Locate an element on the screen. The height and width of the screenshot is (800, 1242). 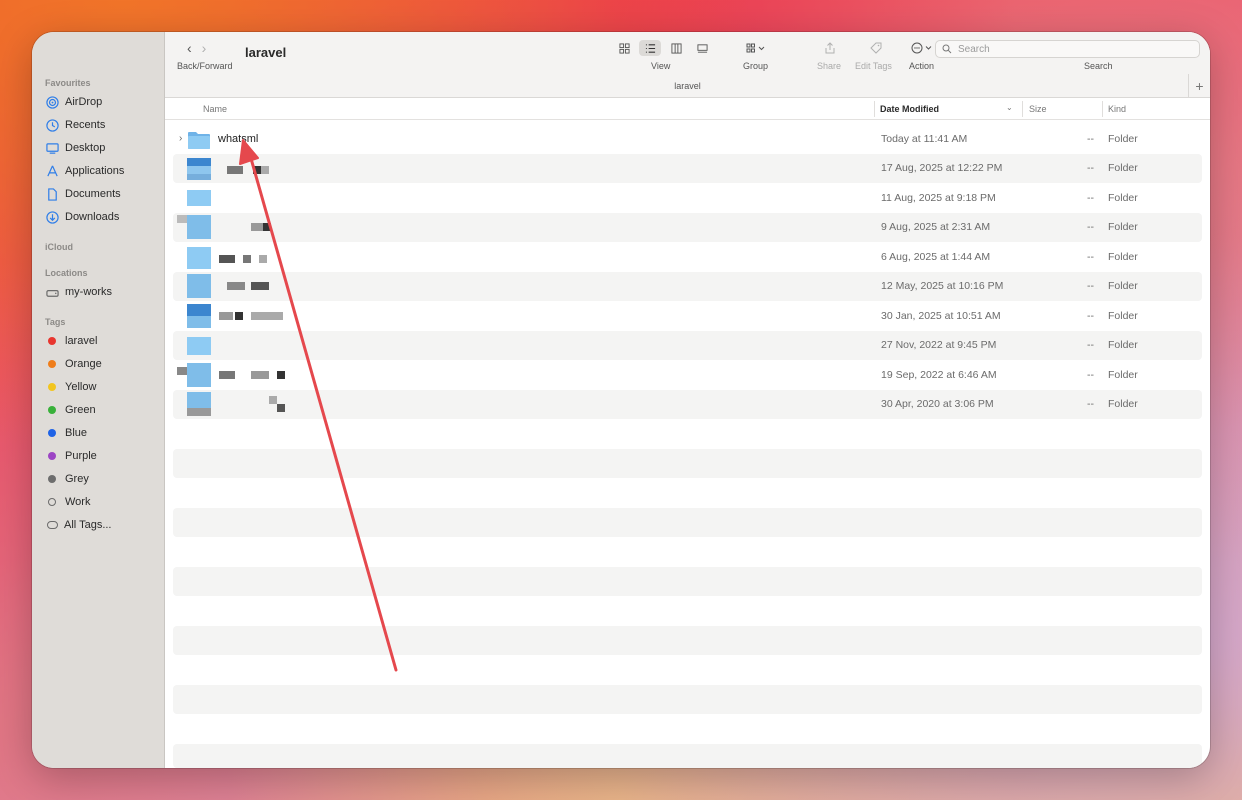
back-forward-label: Back/Forward is located at coordinates (205, 66).